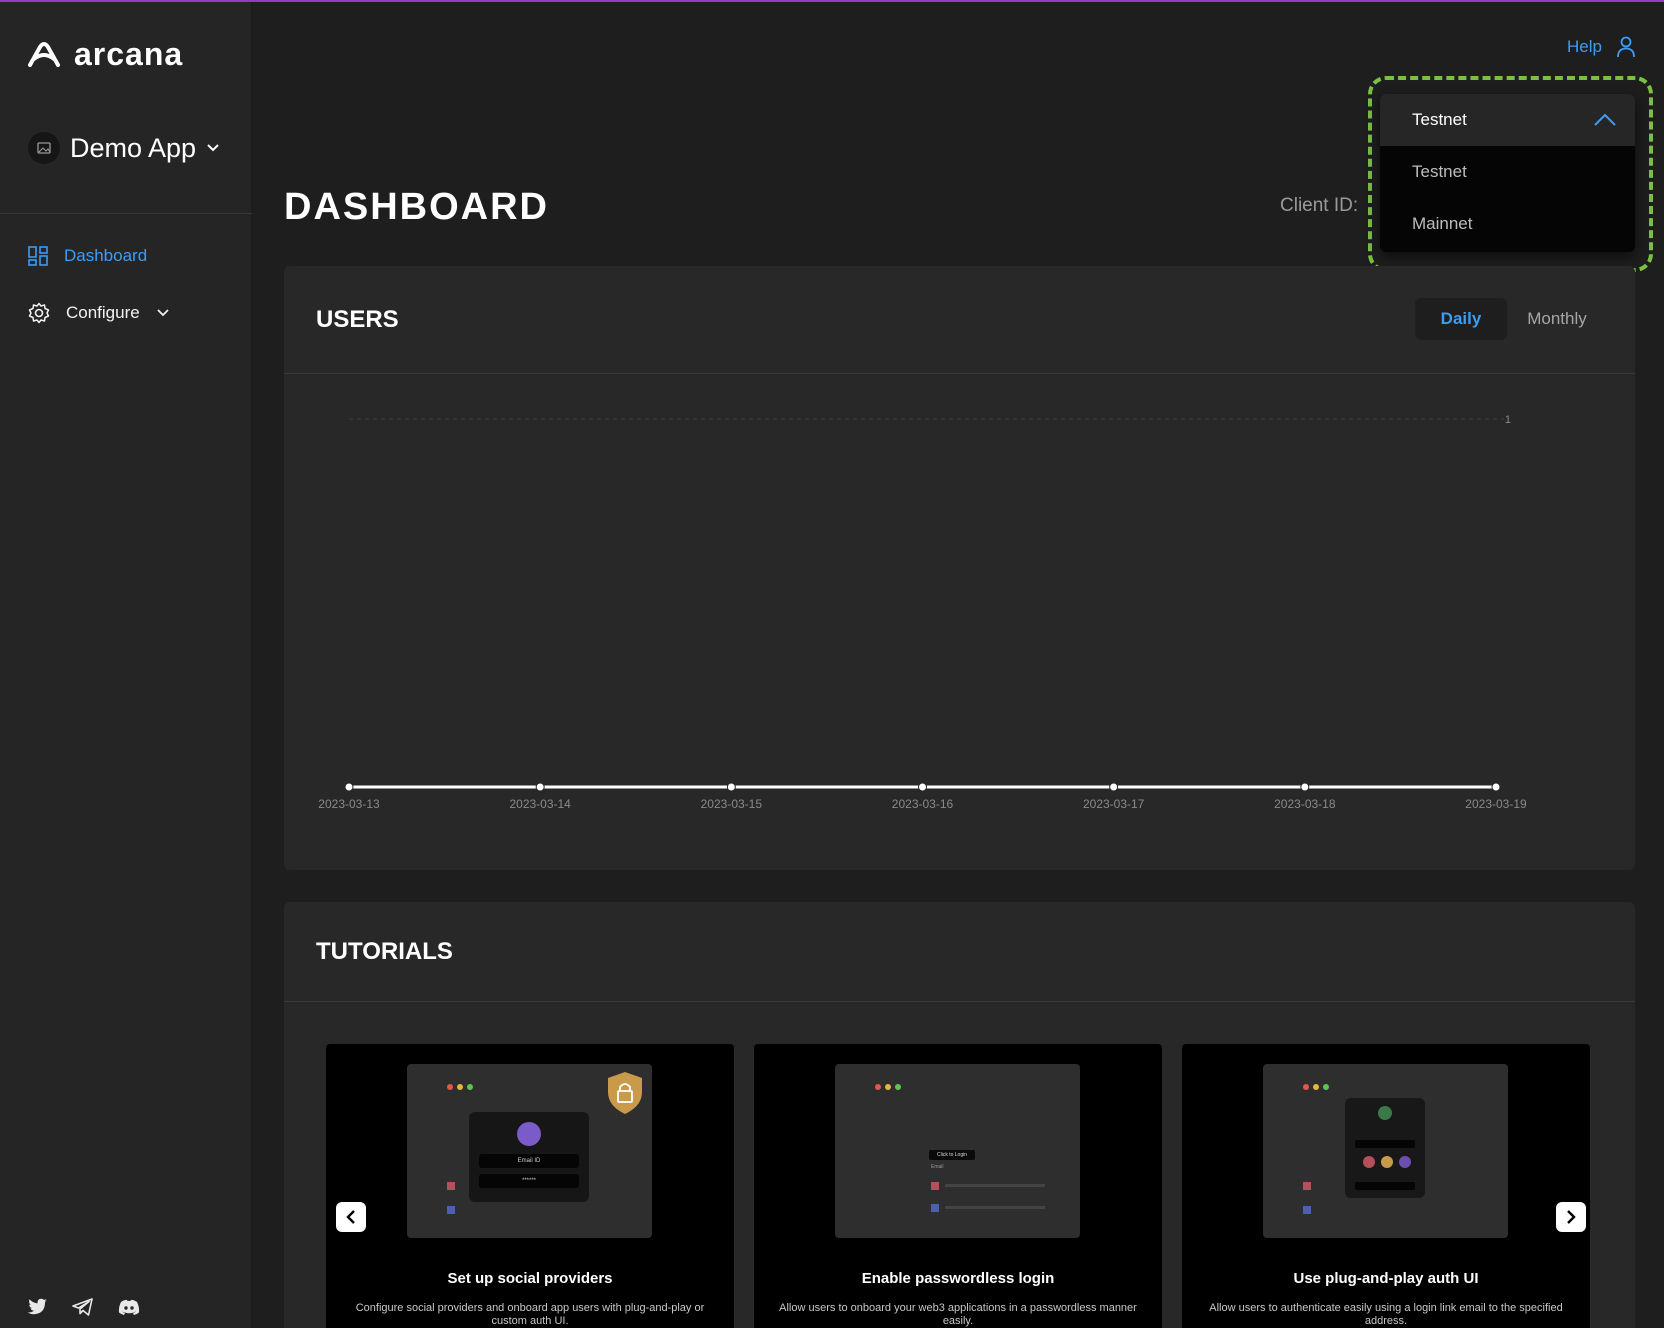 This screenshot has width=1664, height=1328. What do you see at coordinates (106, 255) in the screenshot?
I see `sidebar-item-label: Dashboard` at bounding box center [106, 255].